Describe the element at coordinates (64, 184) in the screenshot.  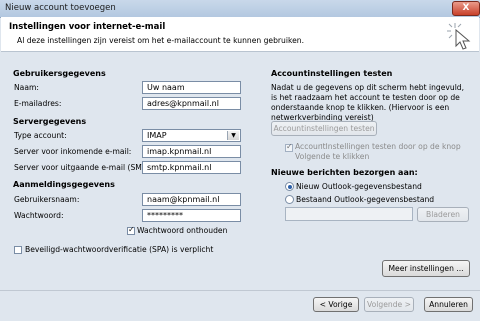
I see `login-section-heading: Aanmeldingsgegevens` at that location.